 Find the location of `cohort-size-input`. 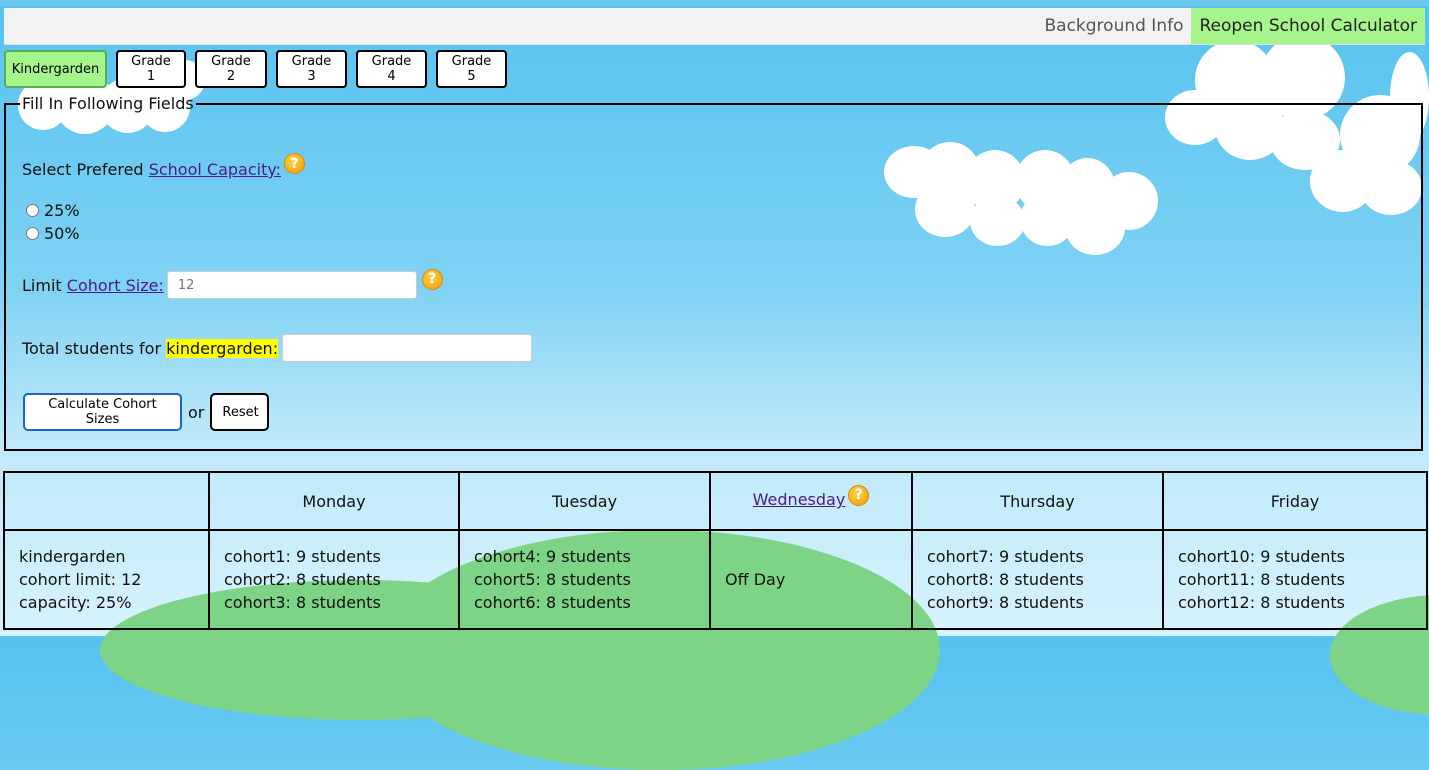

cohort-size-input is located at coordinates (291, 285).